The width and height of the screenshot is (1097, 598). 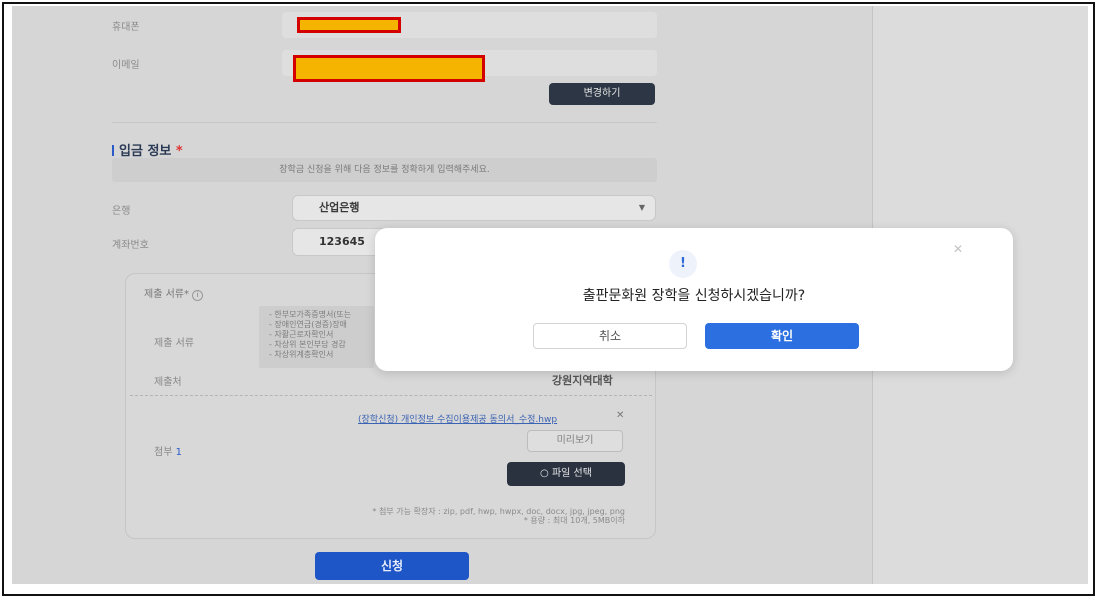 I want to click on redacted-phone, so click(x=349, y=25).